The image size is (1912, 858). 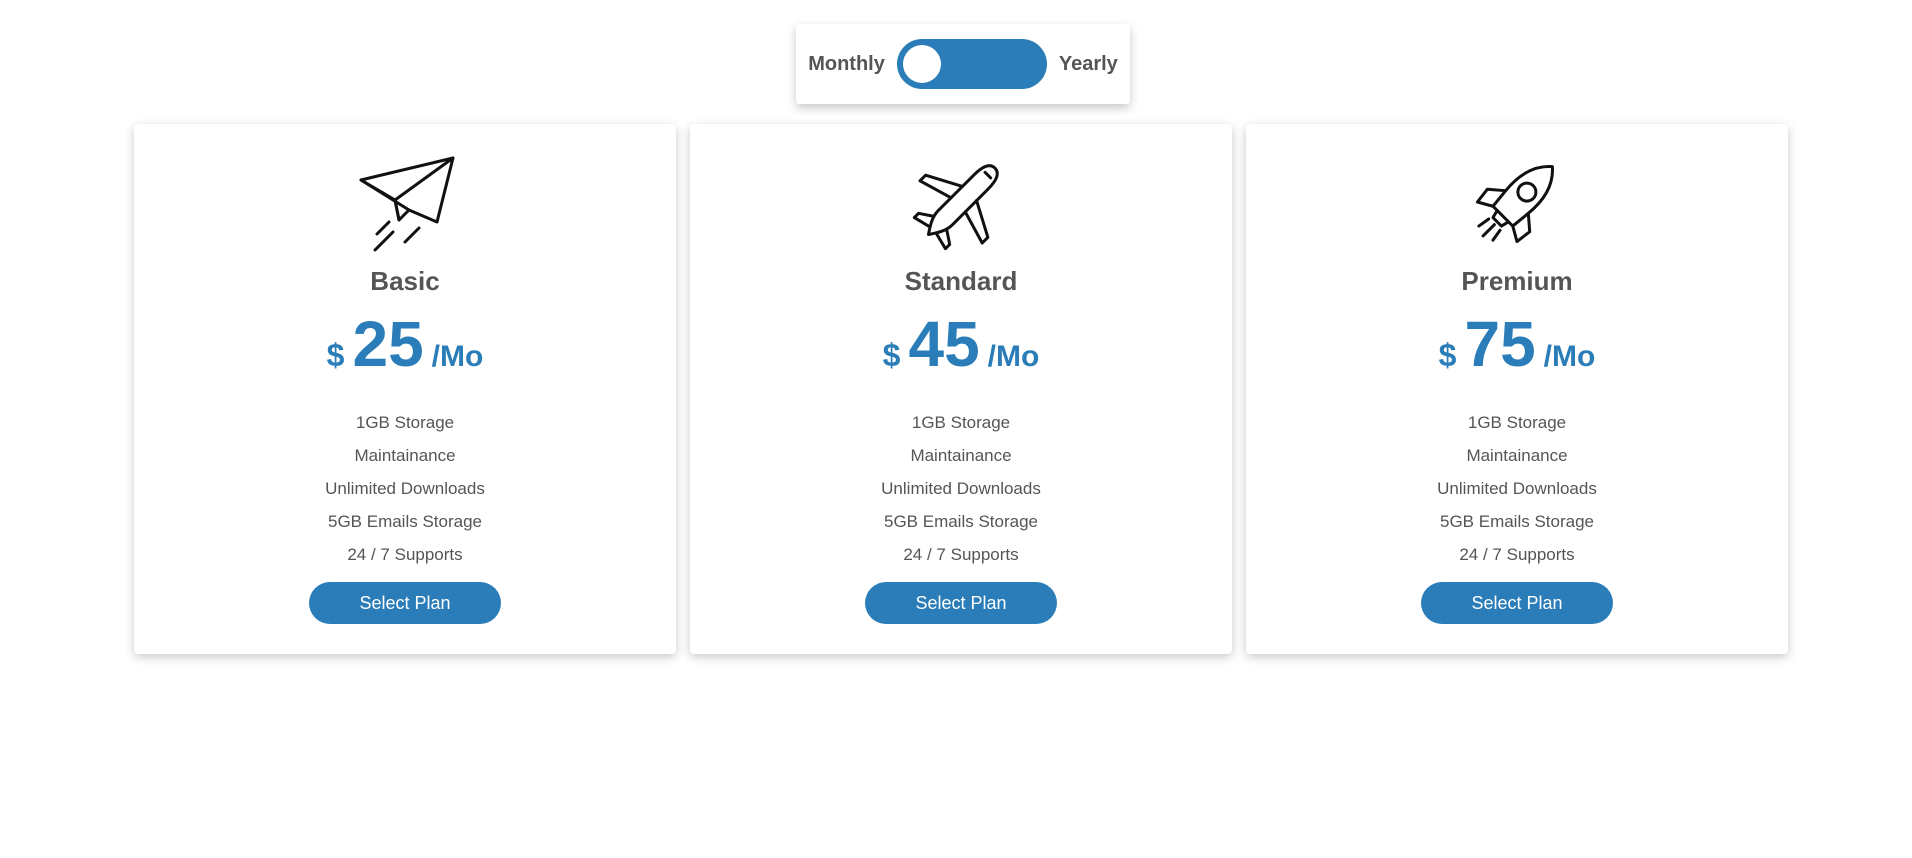 I want to click on airplane-icon, so click(x=961, y=202).